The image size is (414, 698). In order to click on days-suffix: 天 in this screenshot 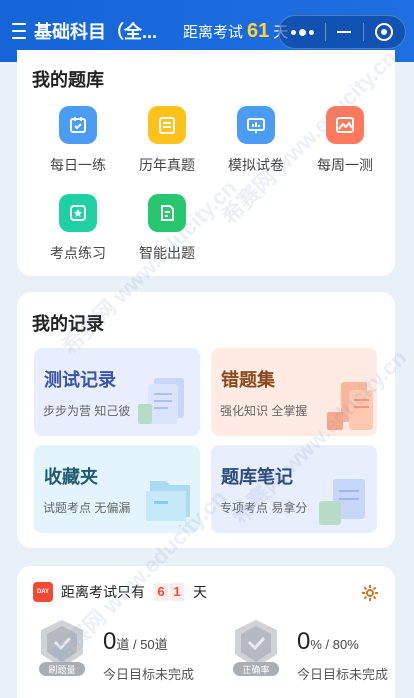, I will do `click(200, 592)`.